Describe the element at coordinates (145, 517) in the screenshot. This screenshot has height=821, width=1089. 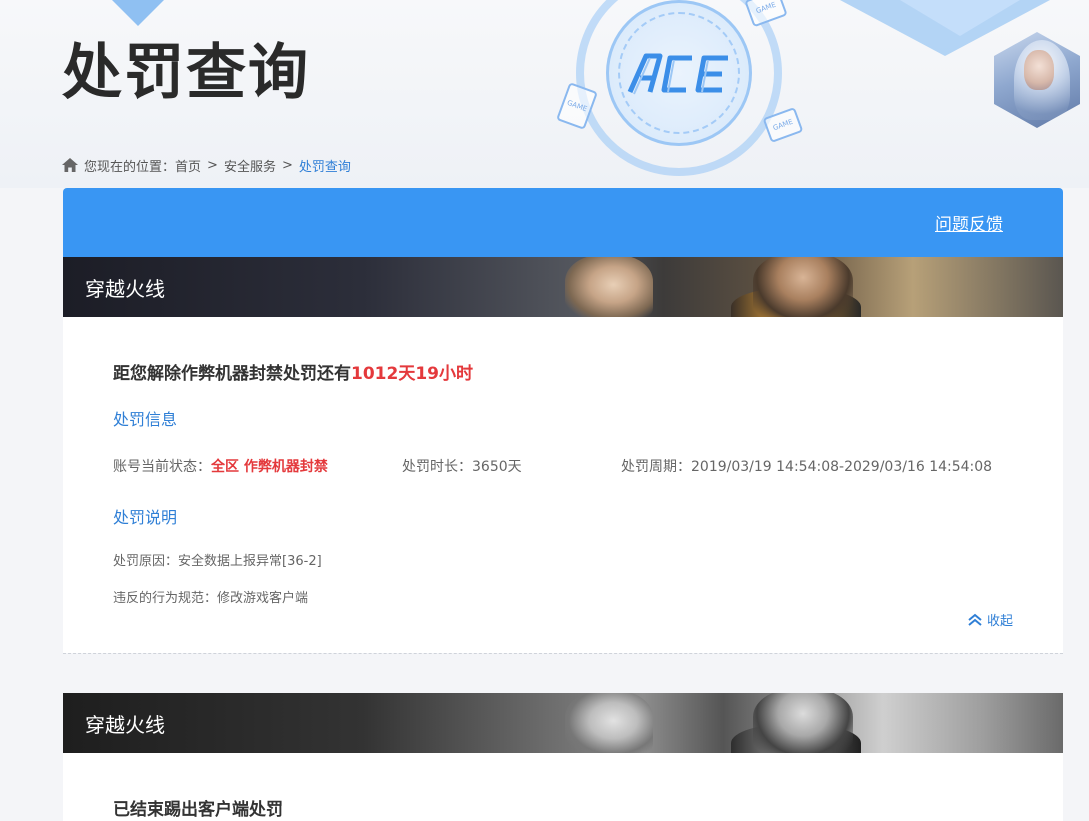
I see `penalty-explain-title: 处罚说明` at that location.